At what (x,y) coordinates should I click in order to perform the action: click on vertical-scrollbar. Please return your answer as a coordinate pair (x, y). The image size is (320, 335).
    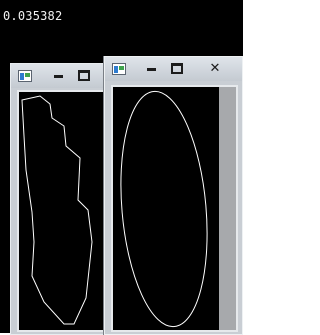
    Looking at the image, I should click on (227, 208).